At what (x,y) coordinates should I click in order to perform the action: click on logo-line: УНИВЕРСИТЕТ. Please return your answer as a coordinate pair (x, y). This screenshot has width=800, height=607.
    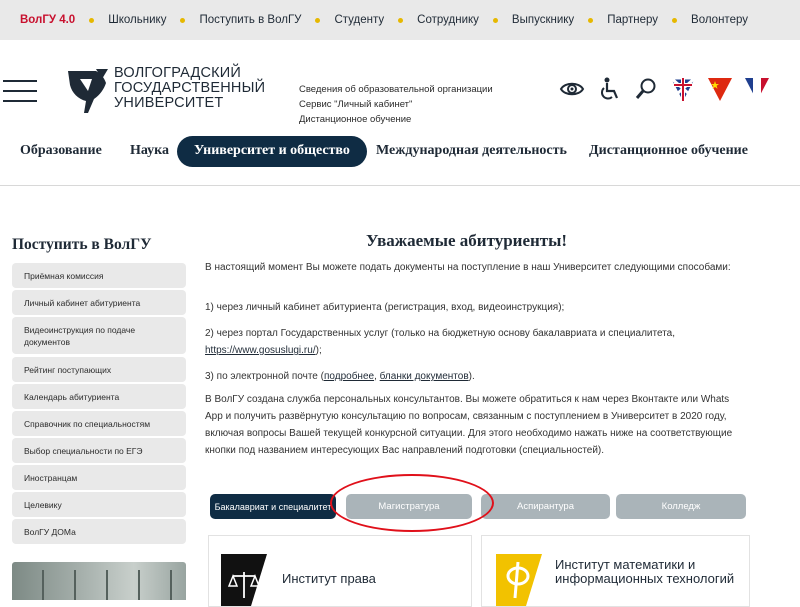
    Looking at the image, I should click on (169, 103).